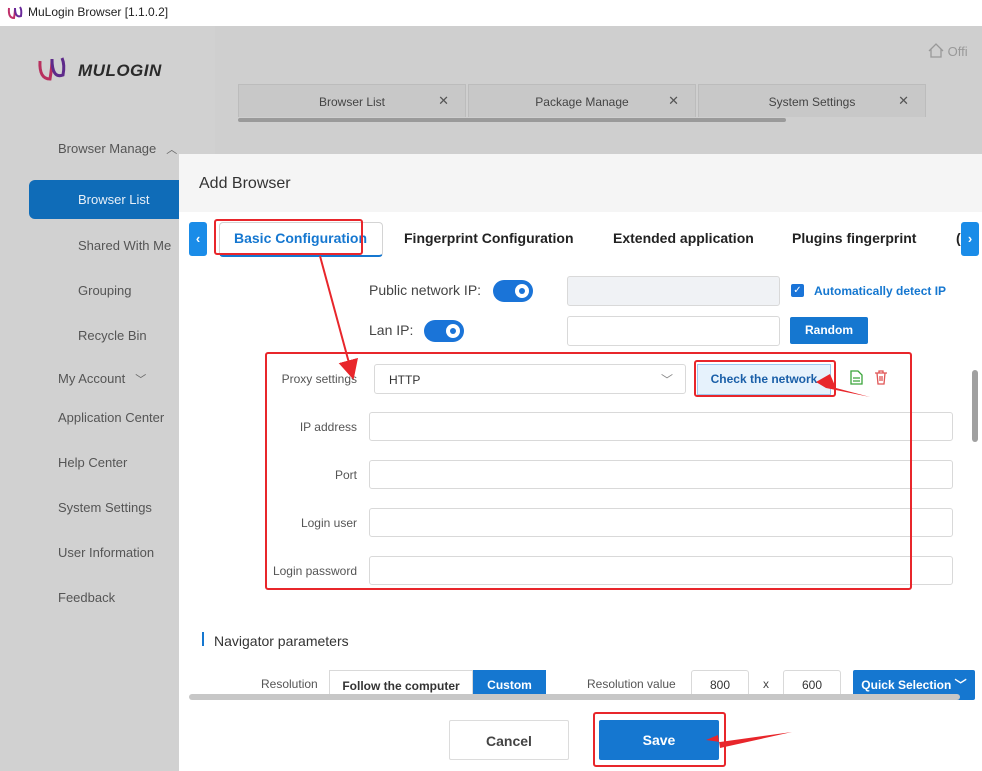  I want to click on home-icon, so click(936, 50).